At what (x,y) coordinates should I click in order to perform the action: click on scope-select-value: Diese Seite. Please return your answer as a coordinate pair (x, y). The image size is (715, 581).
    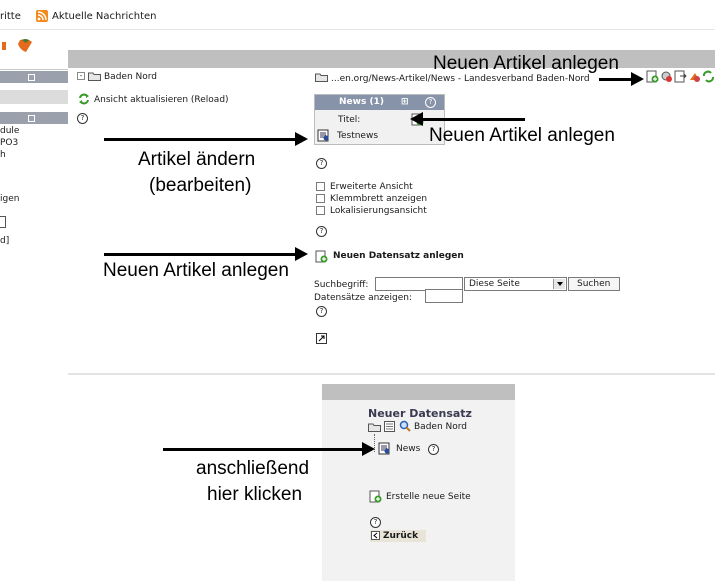
    Looking at the image, I should click on (494, 284).